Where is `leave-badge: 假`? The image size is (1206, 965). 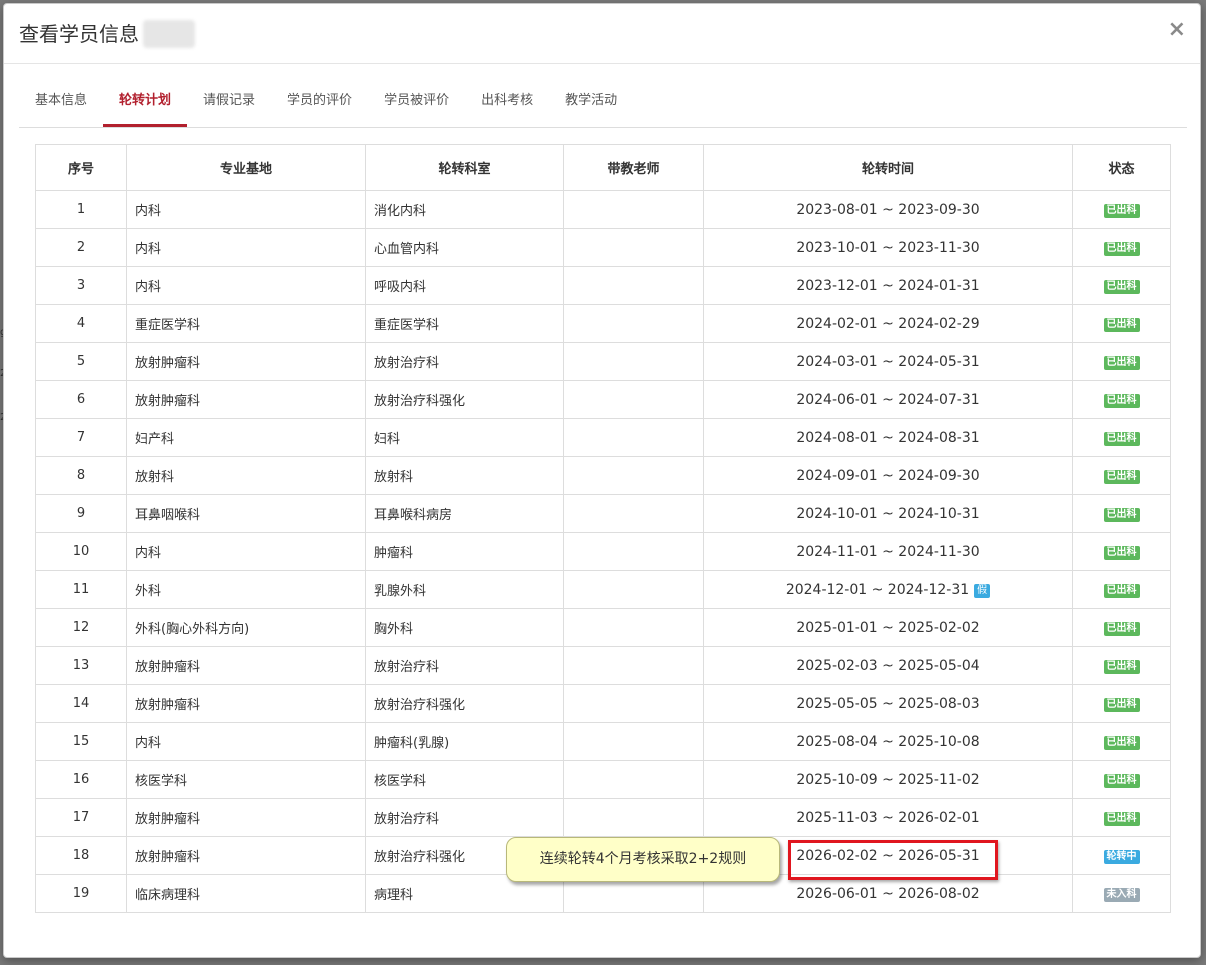 leave-badge: 假 is located at coordinates (982, 590).